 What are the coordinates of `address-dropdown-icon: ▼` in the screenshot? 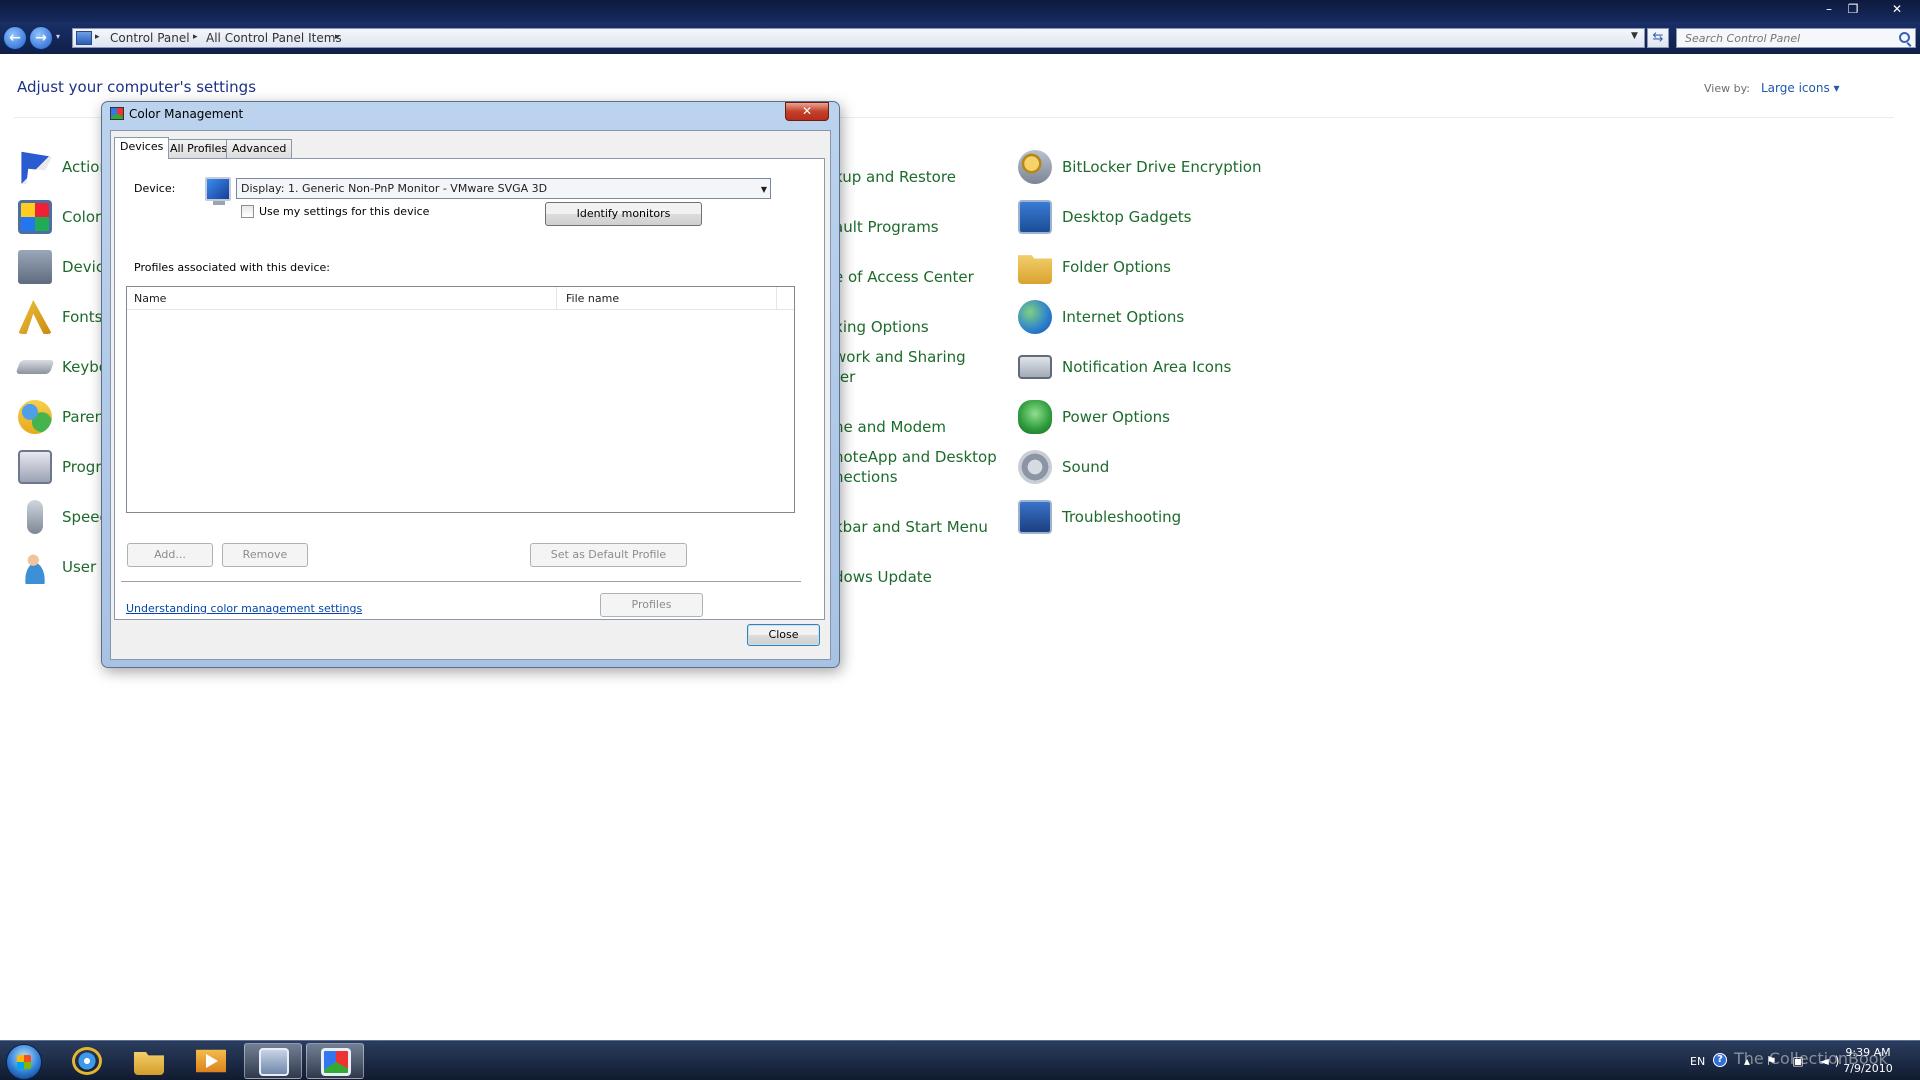 It's located at (1634, 36).